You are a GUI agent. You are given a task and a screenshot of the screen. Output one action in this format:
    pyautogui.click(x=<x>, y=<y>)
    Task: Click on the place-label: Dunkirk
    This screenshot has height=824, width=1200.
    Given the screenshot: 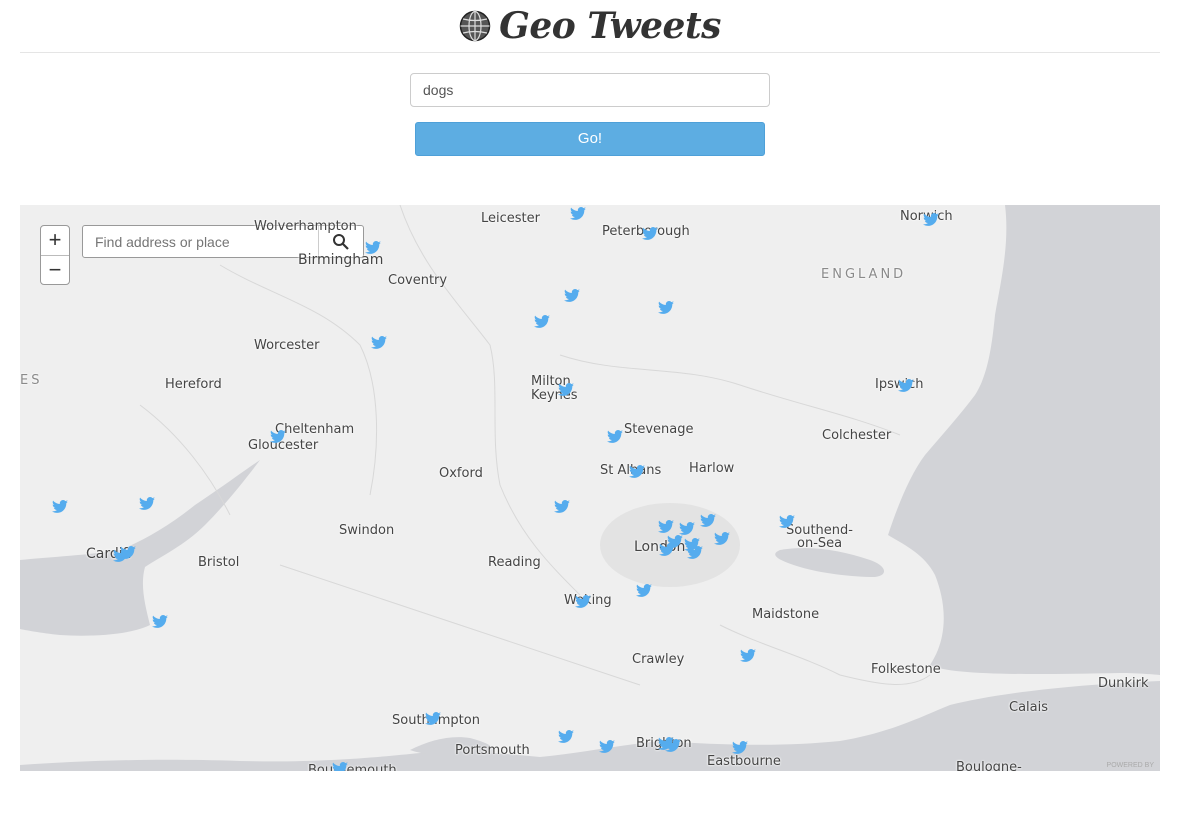 What is the action you would take?
    pyautogui.click(x=1123, y=683)
    